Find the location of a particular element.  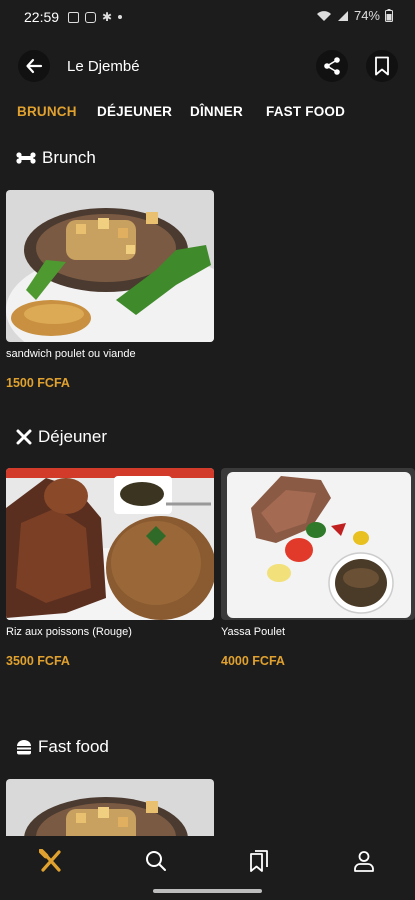

utensils-icon is located at coordinates (50, 860).